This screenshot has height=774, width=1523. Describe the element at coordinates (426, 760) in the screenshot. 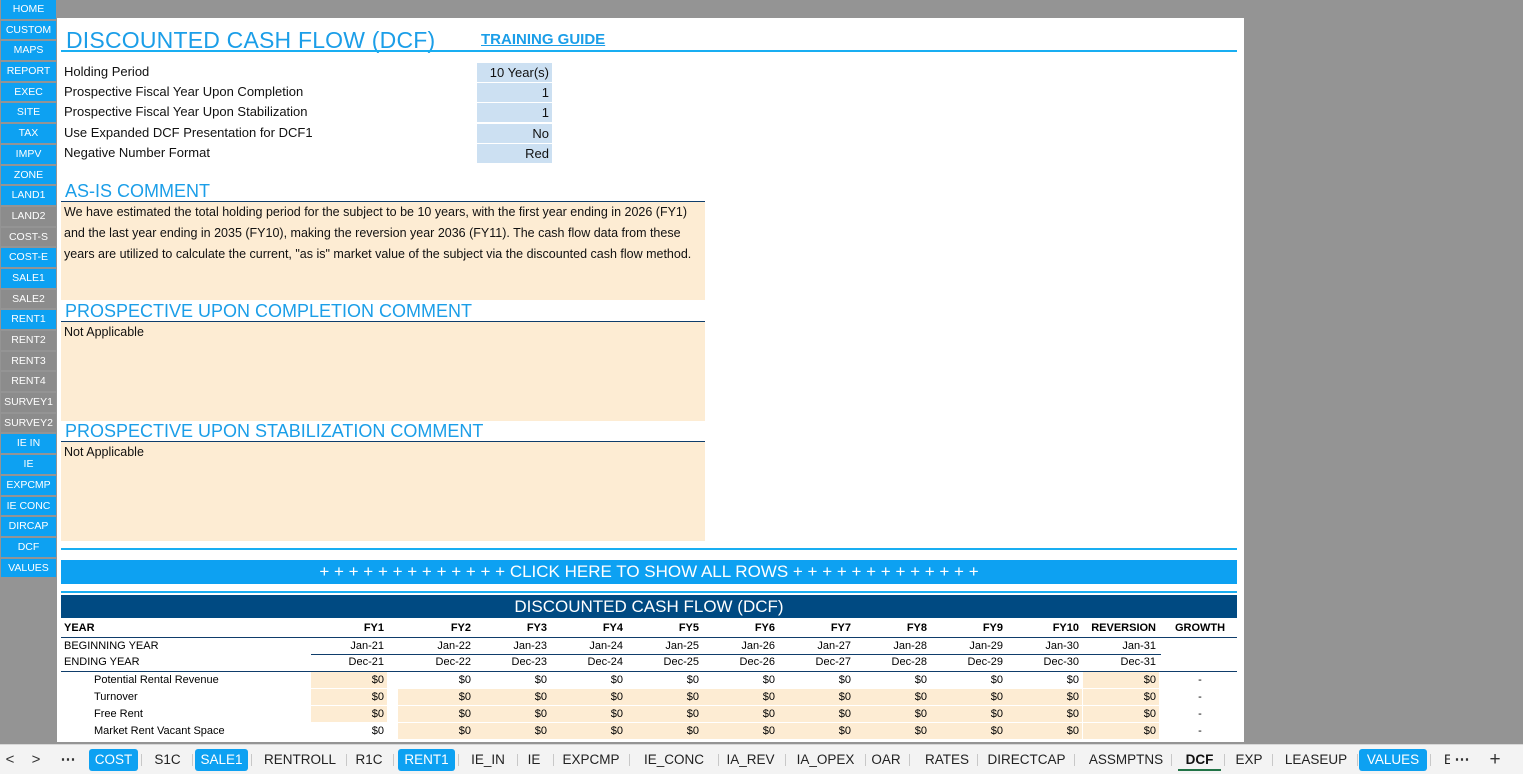

I see `sheet-tab-rent1: RENT1` at that location.